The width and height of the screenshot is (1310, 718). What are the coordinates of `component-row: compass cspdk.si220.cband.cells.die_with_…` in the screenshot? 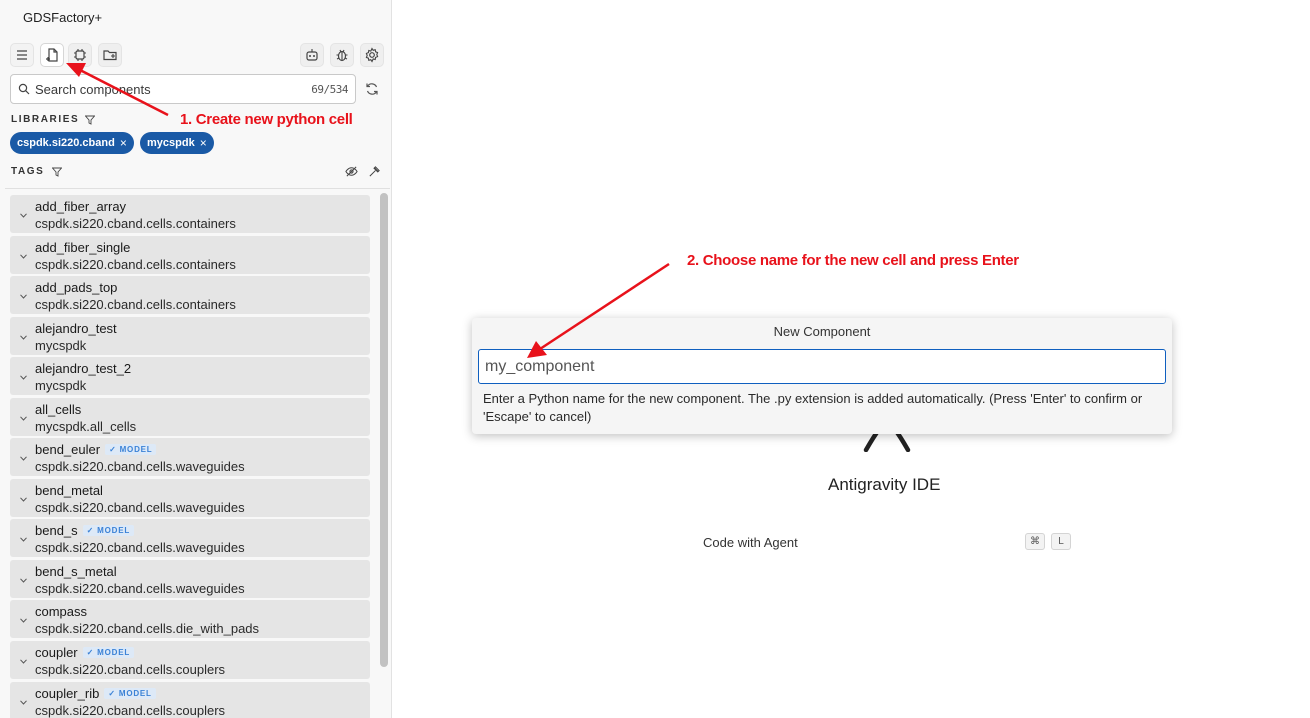 It's located at (190, 619).